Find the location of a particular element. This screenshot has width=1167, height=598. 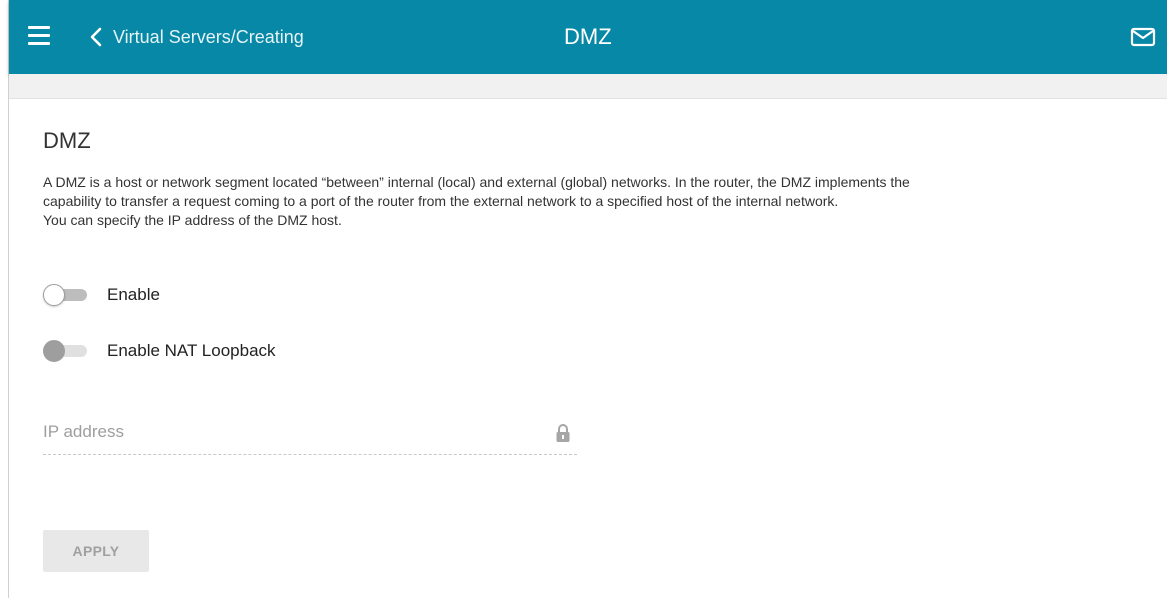

enable-toggle is located at coordinates (66, 295).